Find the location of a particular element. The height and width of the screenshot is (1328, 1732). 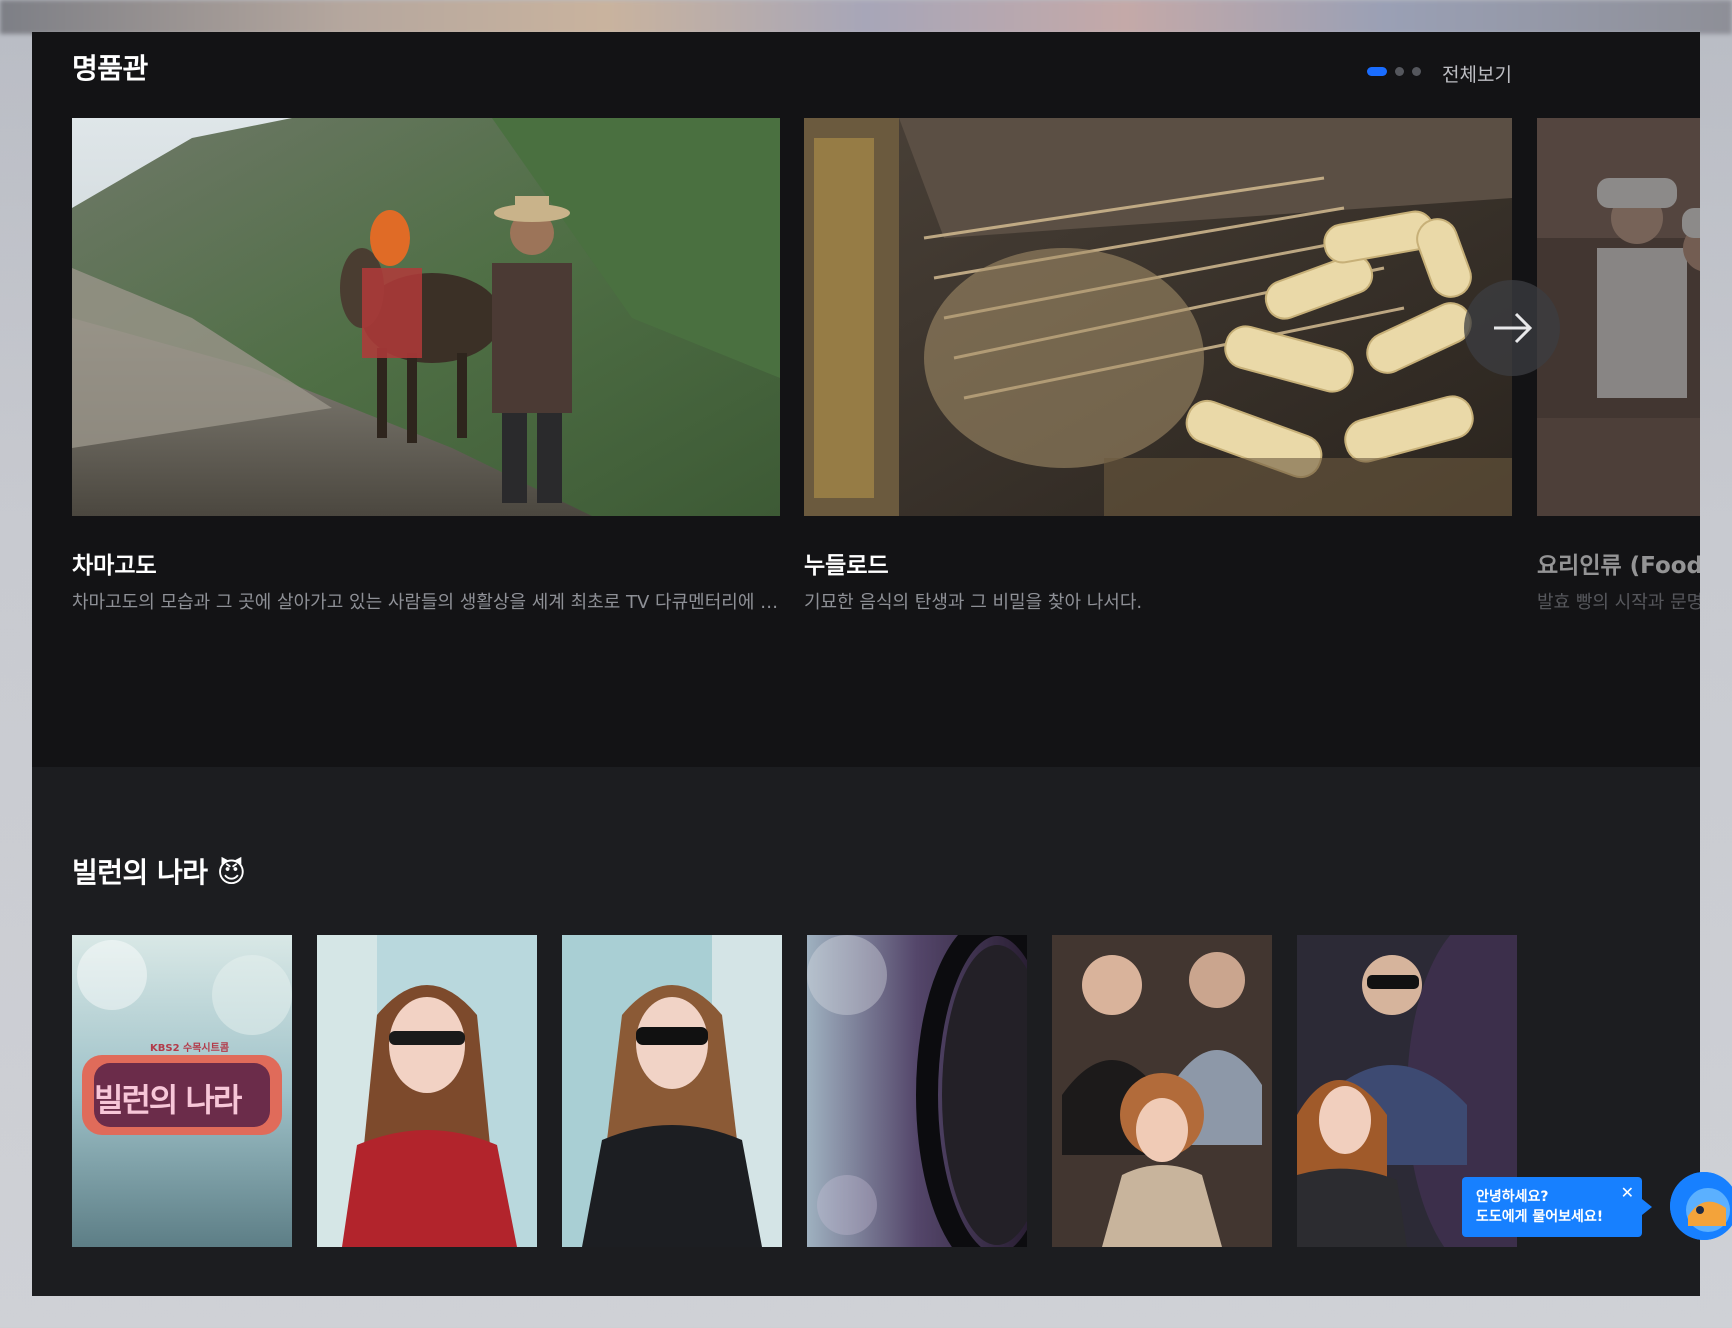

close-icon: ✕ is located at coordinates (1627, 1193).